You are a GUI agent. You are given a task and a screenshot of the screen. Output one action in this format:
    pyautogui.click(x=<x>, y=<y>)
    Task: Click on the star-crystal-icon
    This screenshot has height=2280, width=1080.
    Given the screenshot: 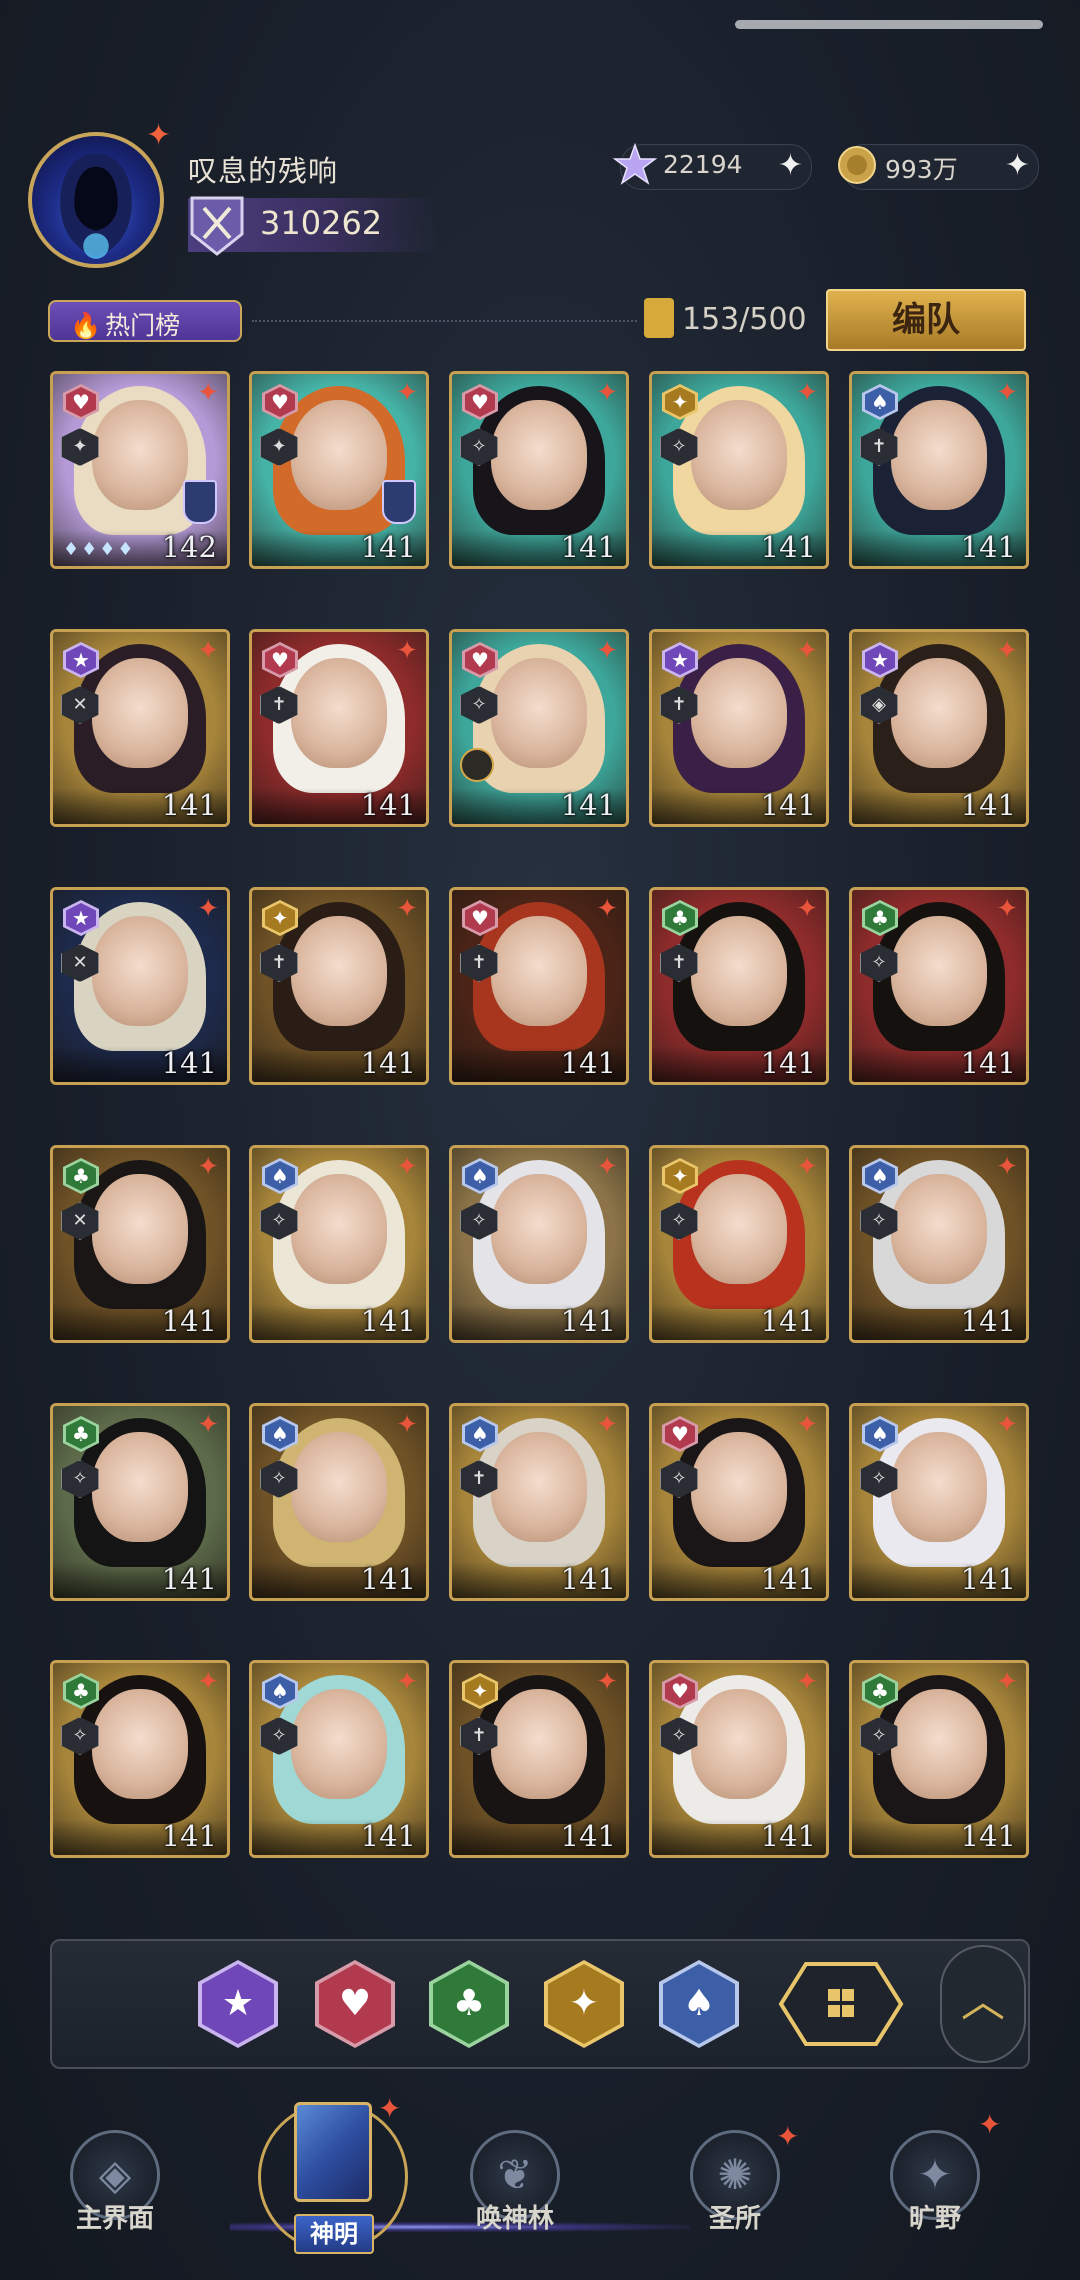 What is the action you would take?
    pyautogui.click(x=635, y=164)
    